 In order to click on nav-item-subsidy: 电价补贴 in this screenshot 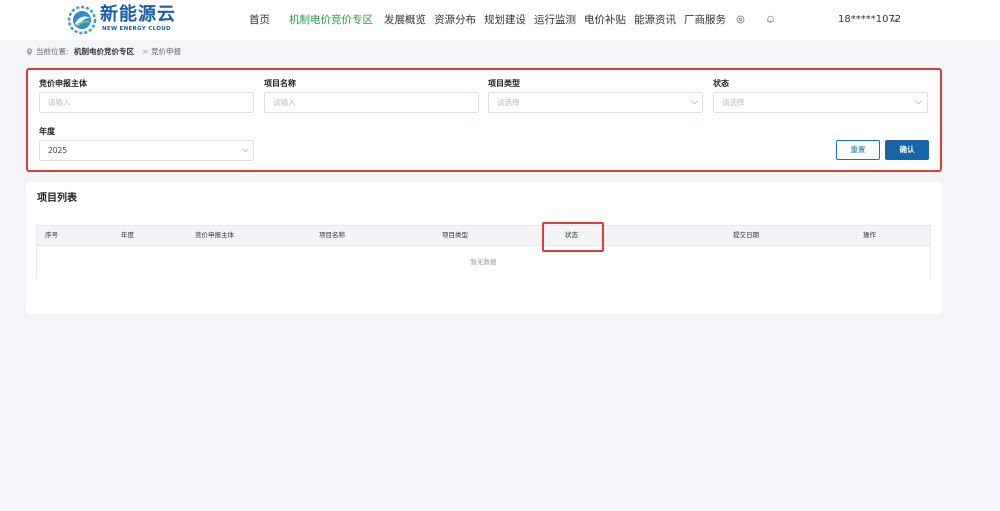, I will do `click(605, 20)`.